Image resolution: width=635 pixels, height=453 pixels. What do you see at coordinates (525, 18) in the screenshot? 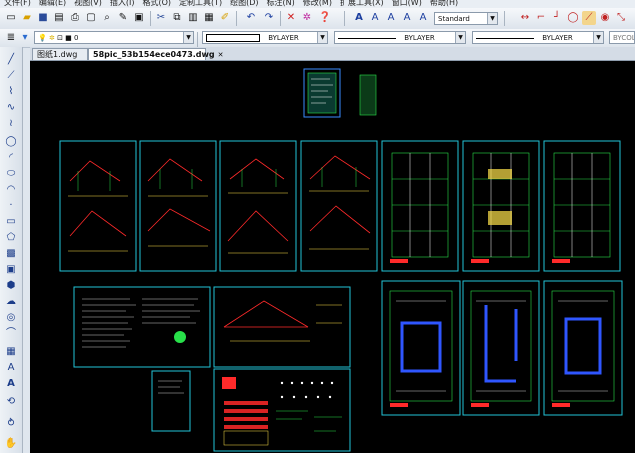
I see `linear-dimension-icon: ↔` at bounding box center [525, 18].